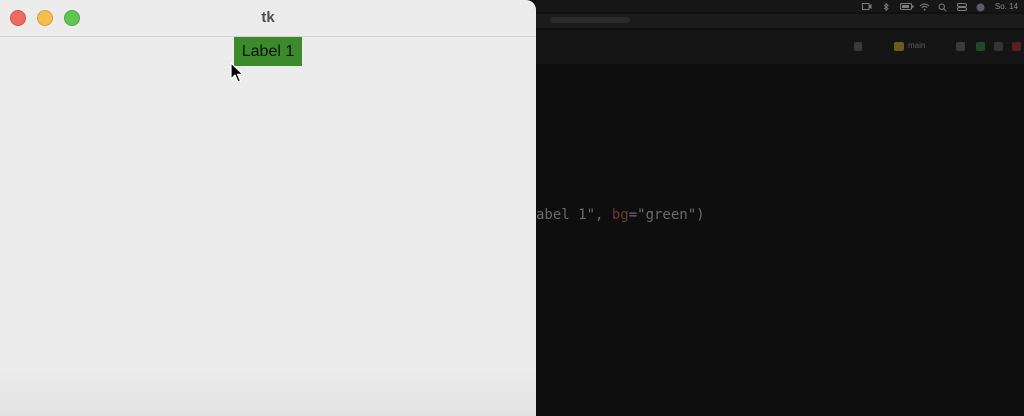 The width and height of the screenshot is (1024, 416). Describe the element at coordinates (268, 51) in the screenshot. I see `label-1: Label 1` at that location.